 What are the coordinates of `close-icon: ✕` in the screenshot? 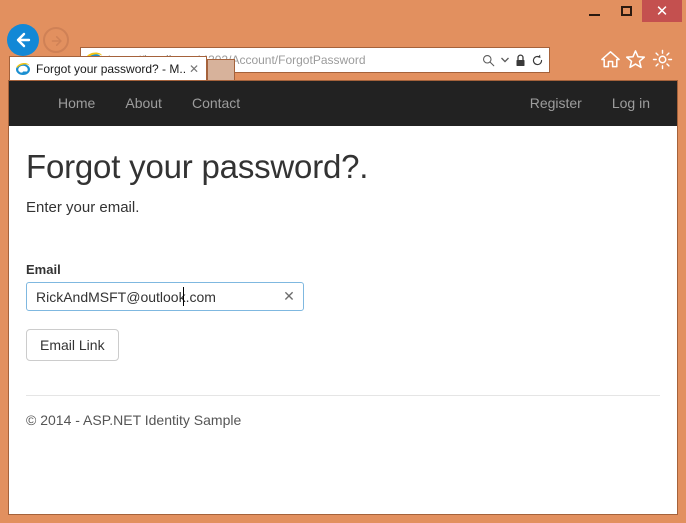 It's located at (662, 11).